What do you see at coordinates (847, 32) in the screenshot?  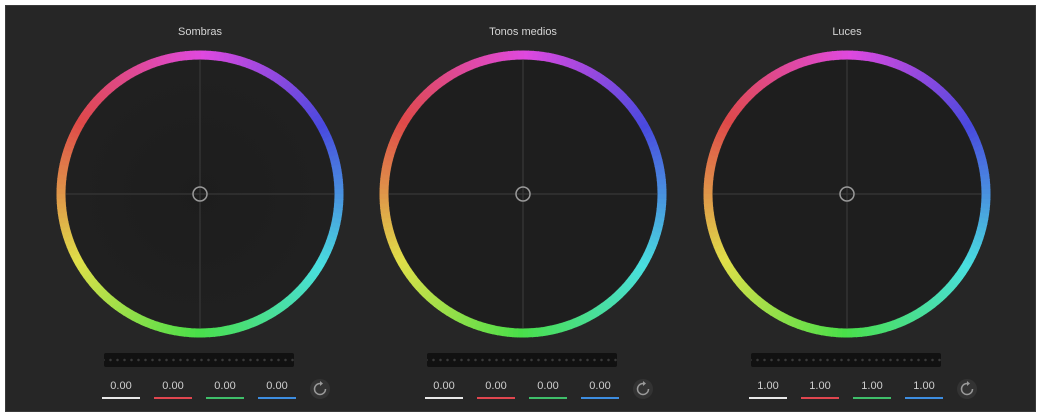 I see `wheel-title: Luces` at bounding box center [847, 32].